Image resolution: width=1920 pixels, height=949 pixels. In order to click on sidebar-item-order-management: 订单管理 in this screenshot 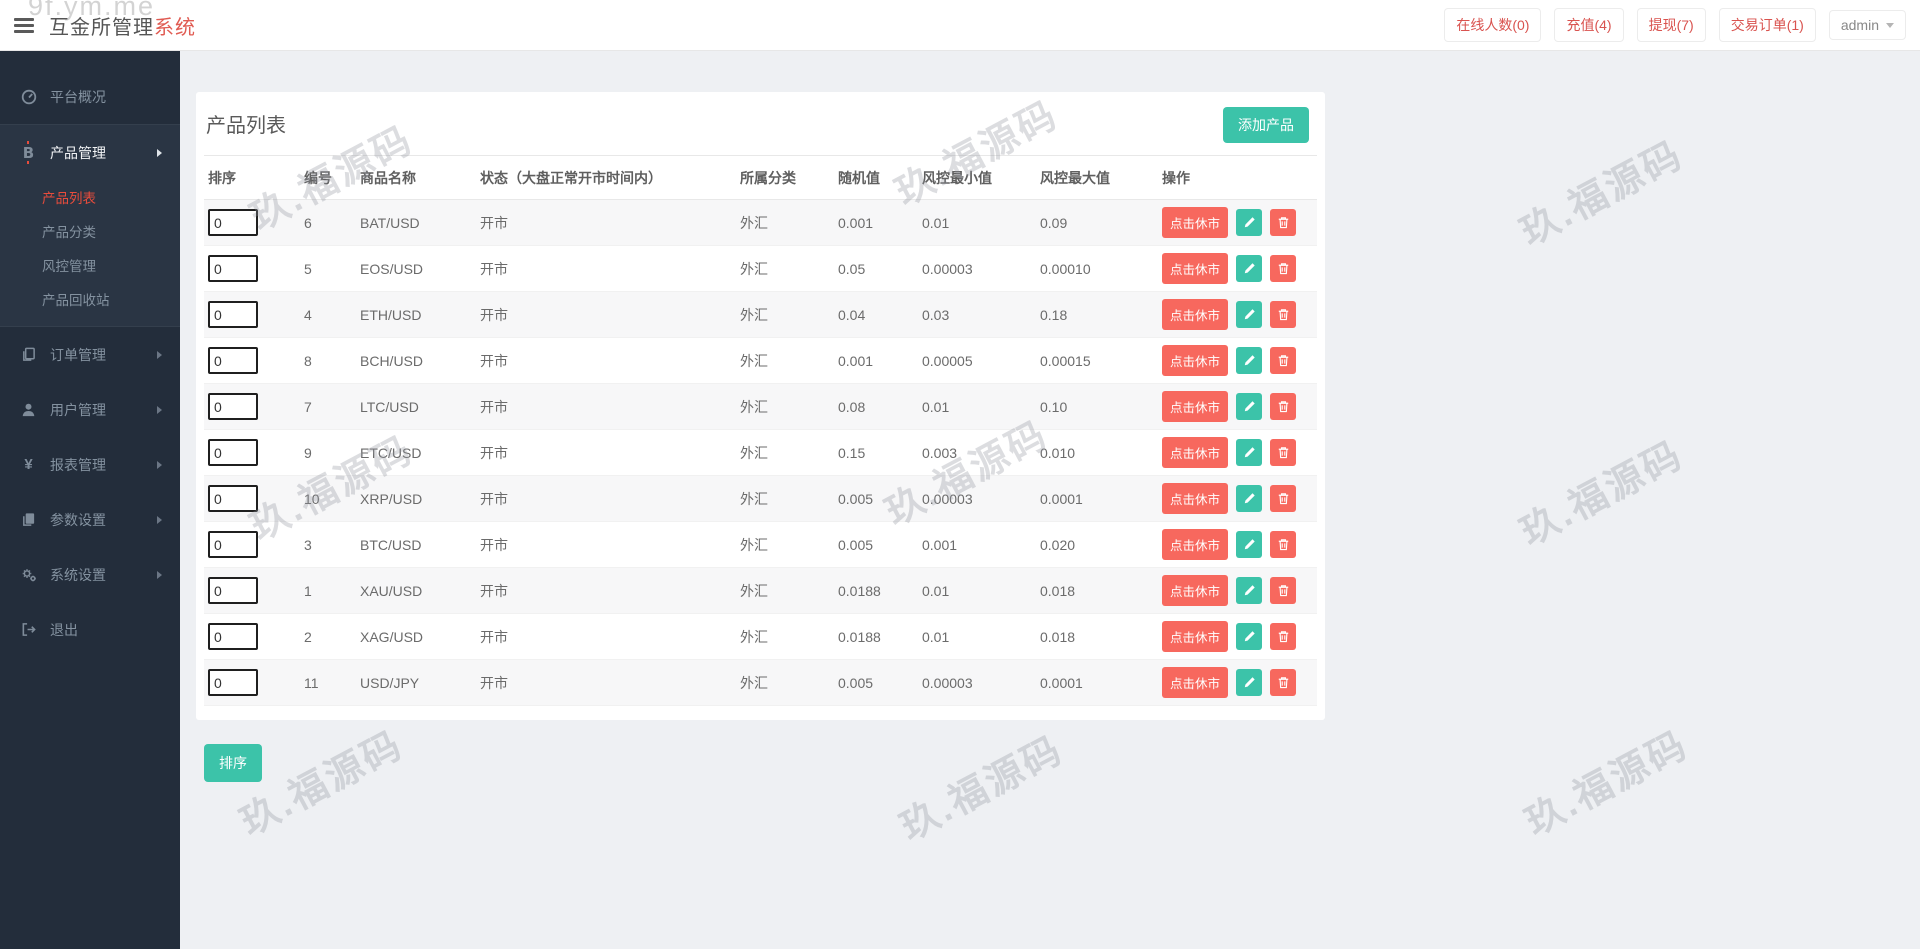, I will do `click(90, 354)`.